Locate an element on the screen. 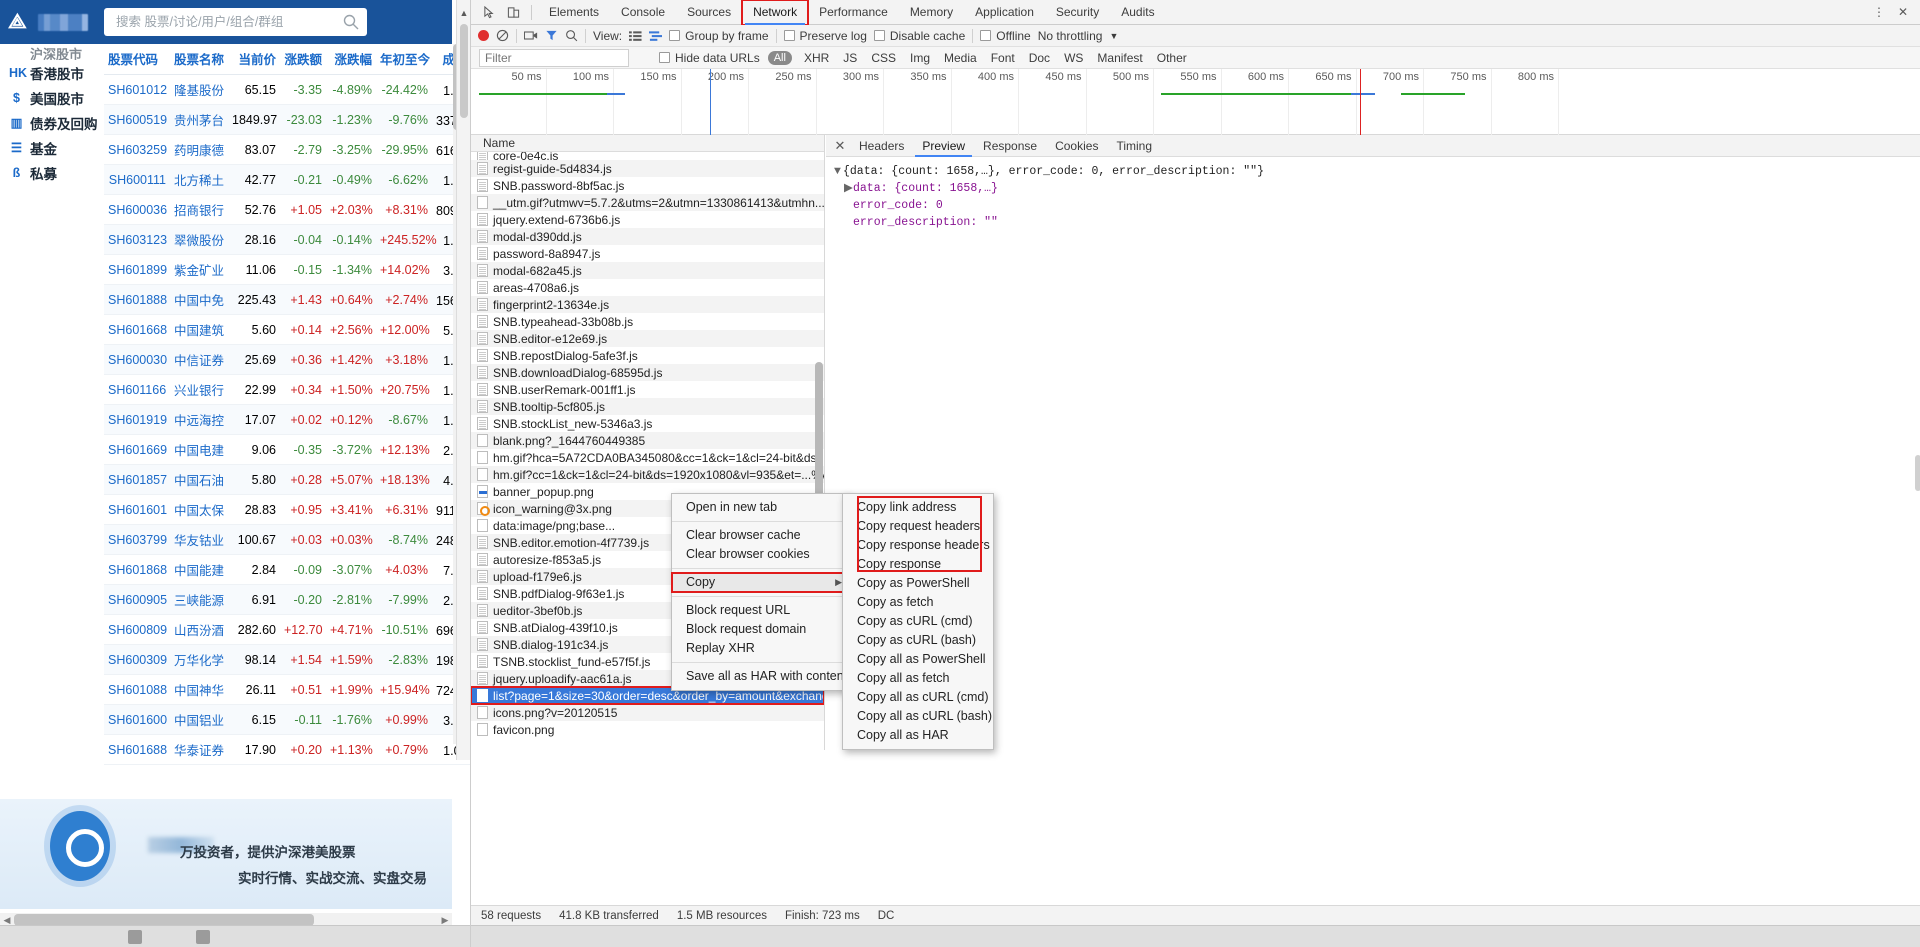  detail-tab-preview: Preview is located at coordinates (943, 146).